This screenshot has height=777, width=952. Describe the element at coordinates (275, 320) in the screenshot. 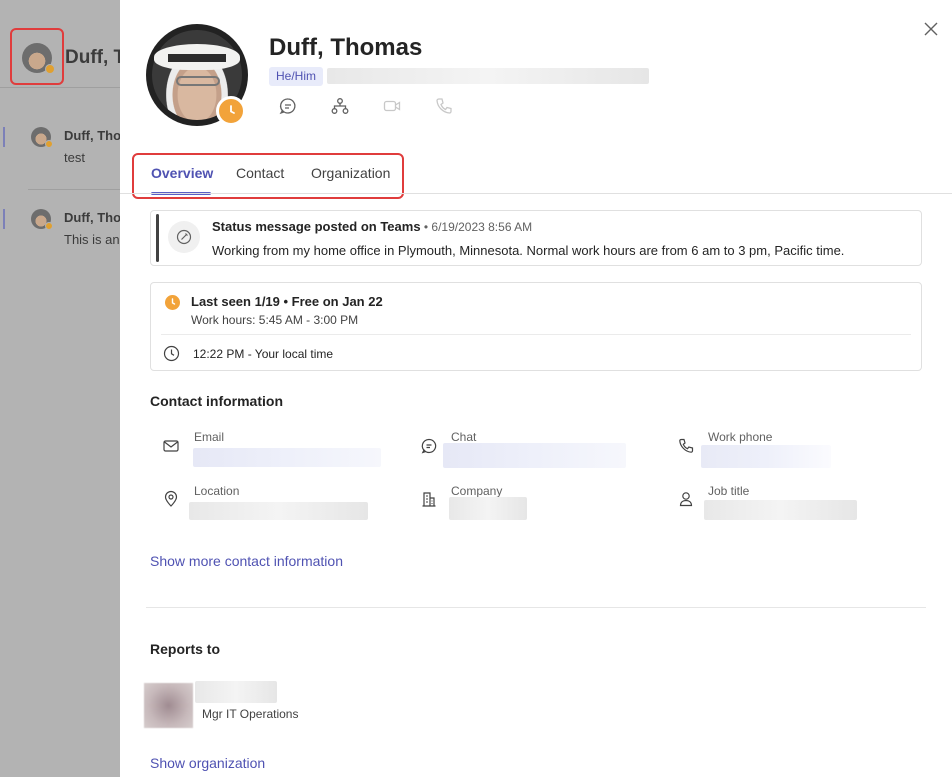

I see `work-hours-text: Work hours: 5:45 AM - 3:00 PM` at that location.